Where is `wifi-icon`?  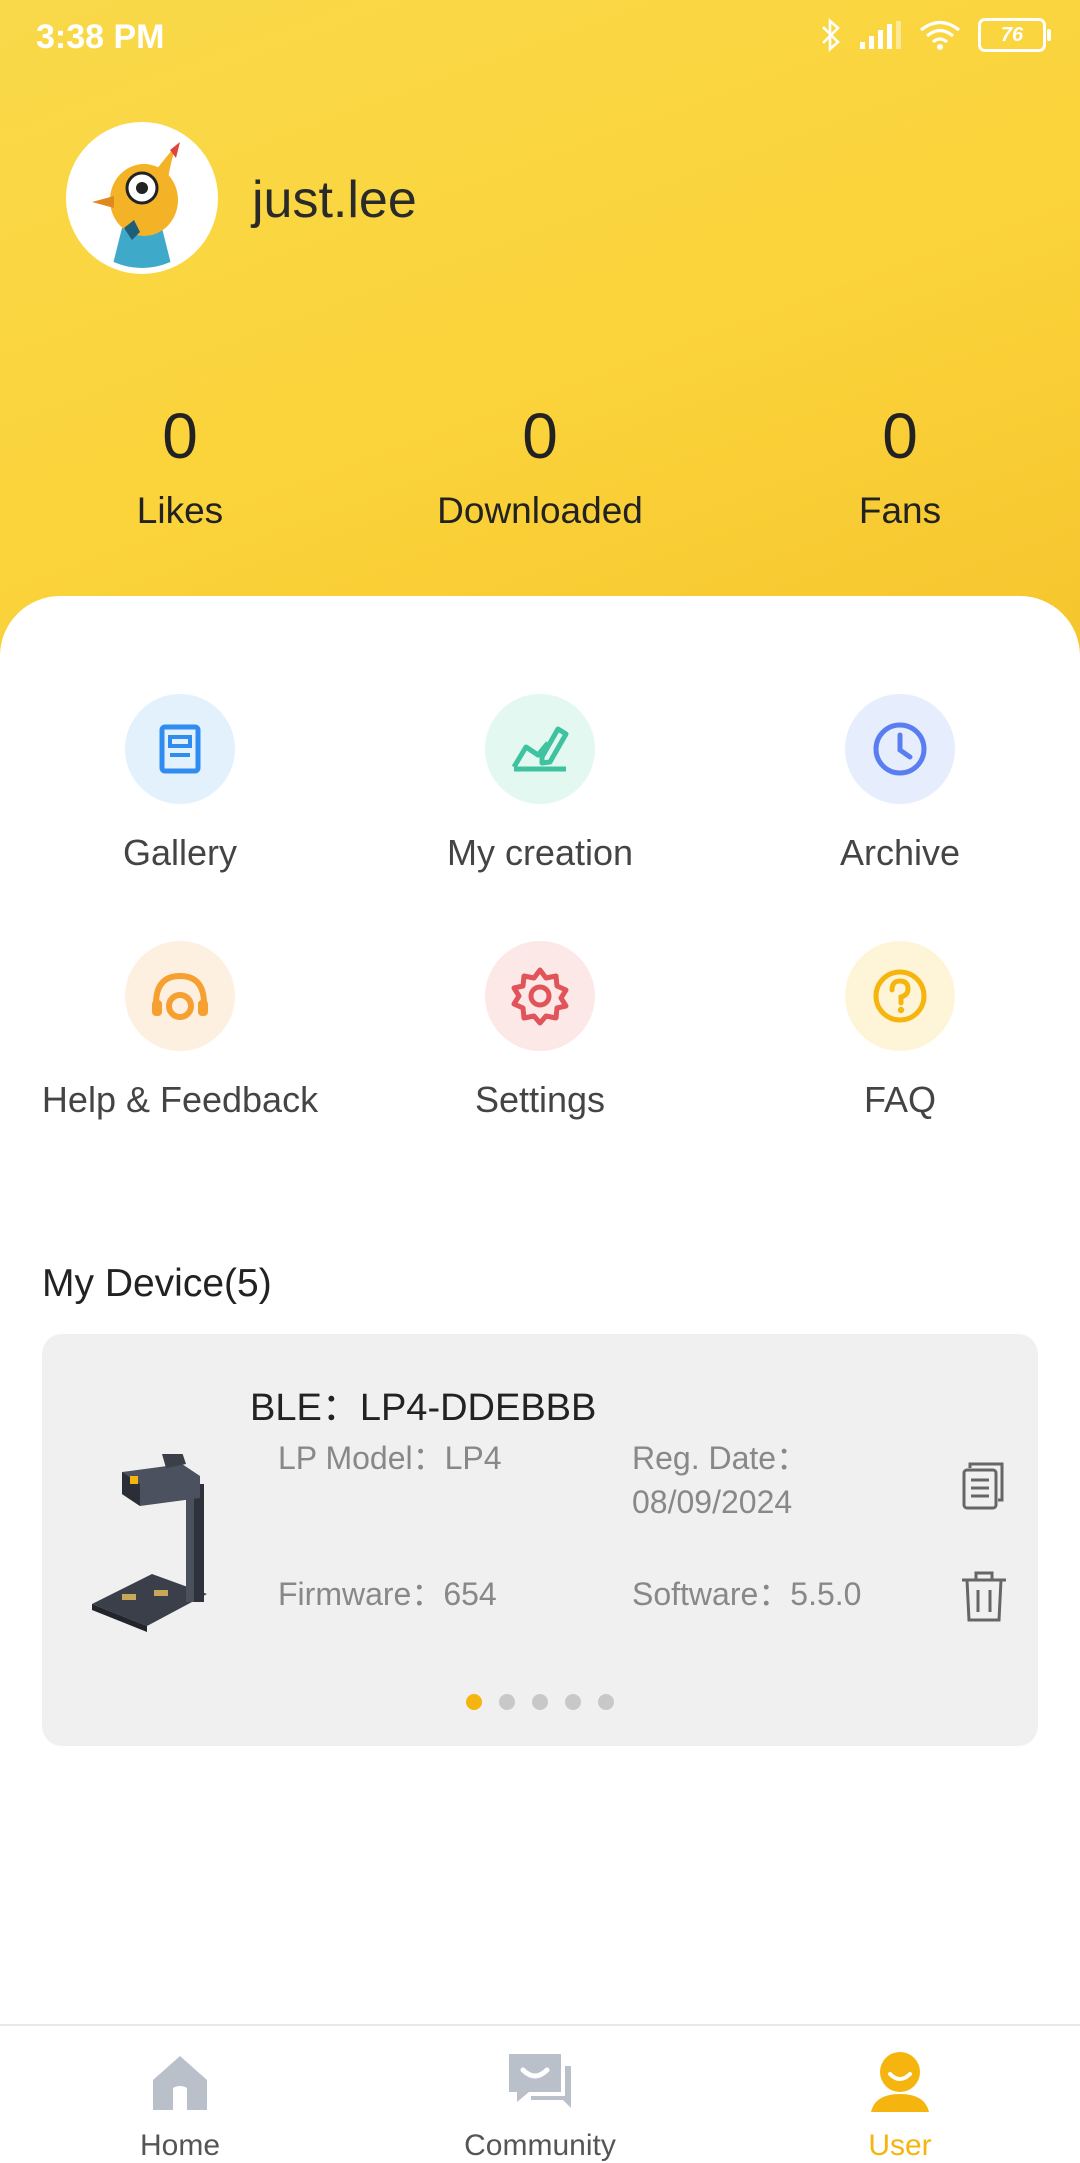
wifi-icon is located at coordinates (940, 35).